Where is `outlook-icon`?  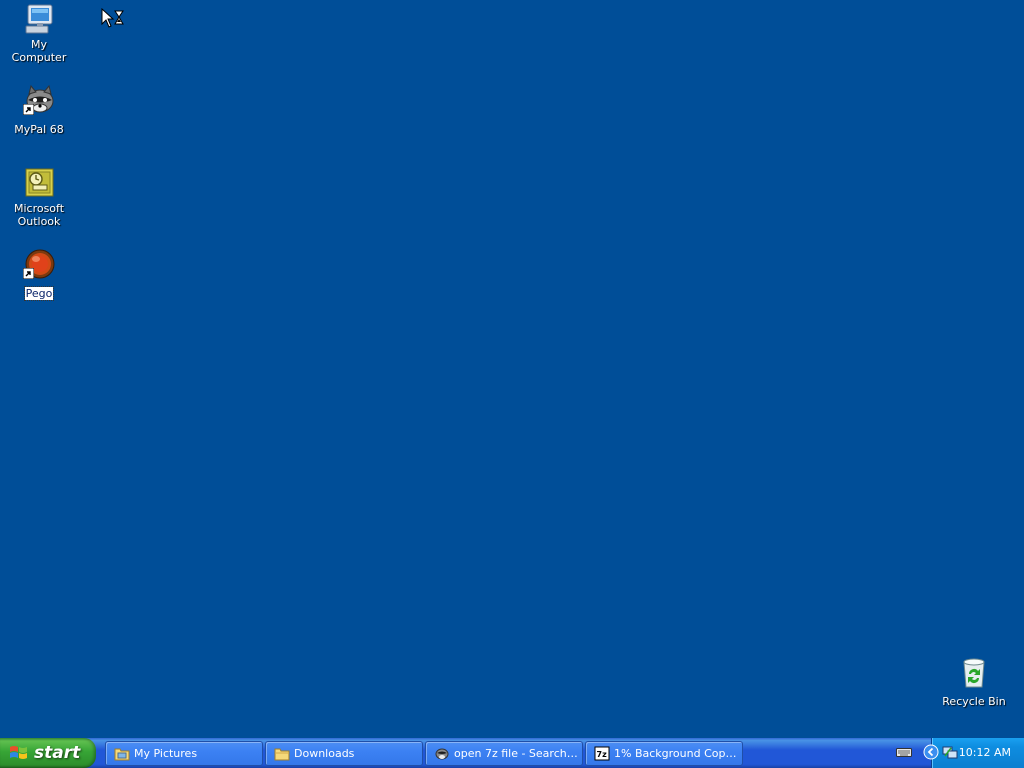
outlook-icon is located at coordinates (39, 182).